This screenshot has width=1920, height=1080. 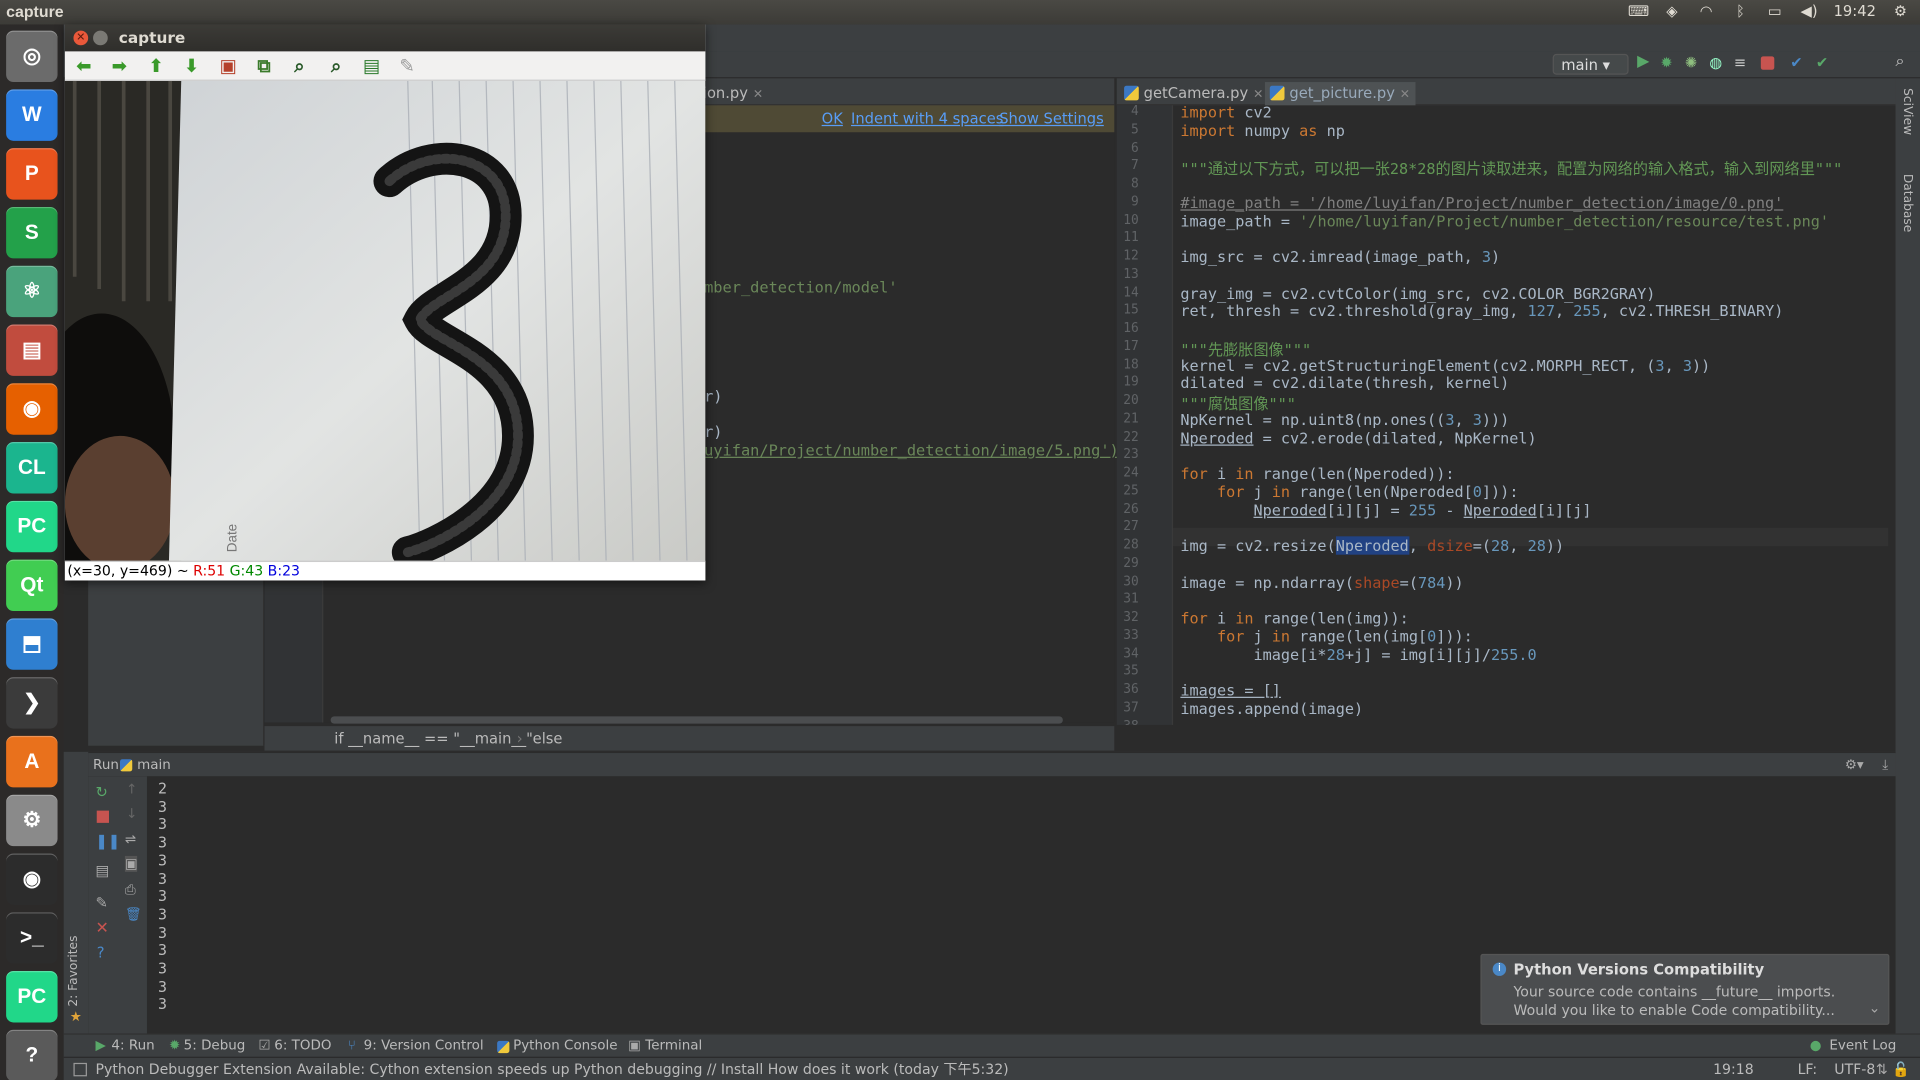 I want to click on code-line: for j in range(len(Nperoded[0])):, so click(x=1367, y=491).